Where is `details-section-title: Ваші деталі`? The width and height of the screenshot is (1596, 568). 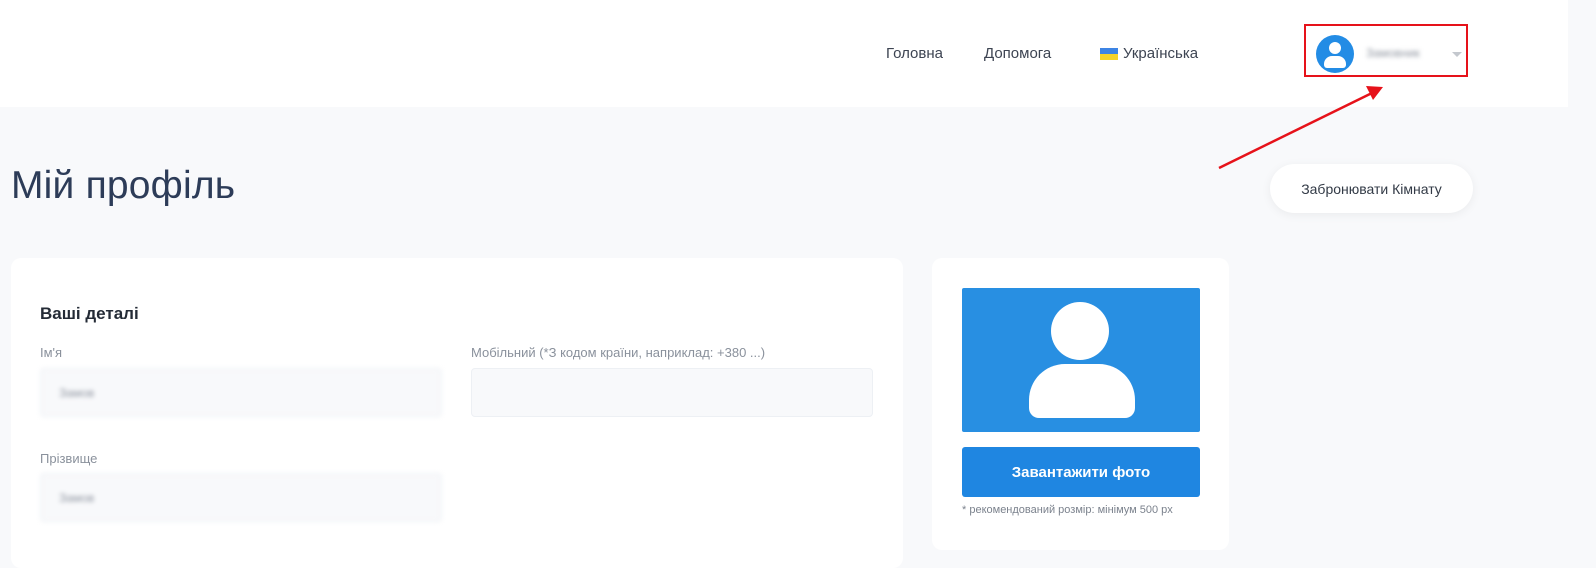 details-section-title: Ваші деталі is located at coordinates (89, 313).